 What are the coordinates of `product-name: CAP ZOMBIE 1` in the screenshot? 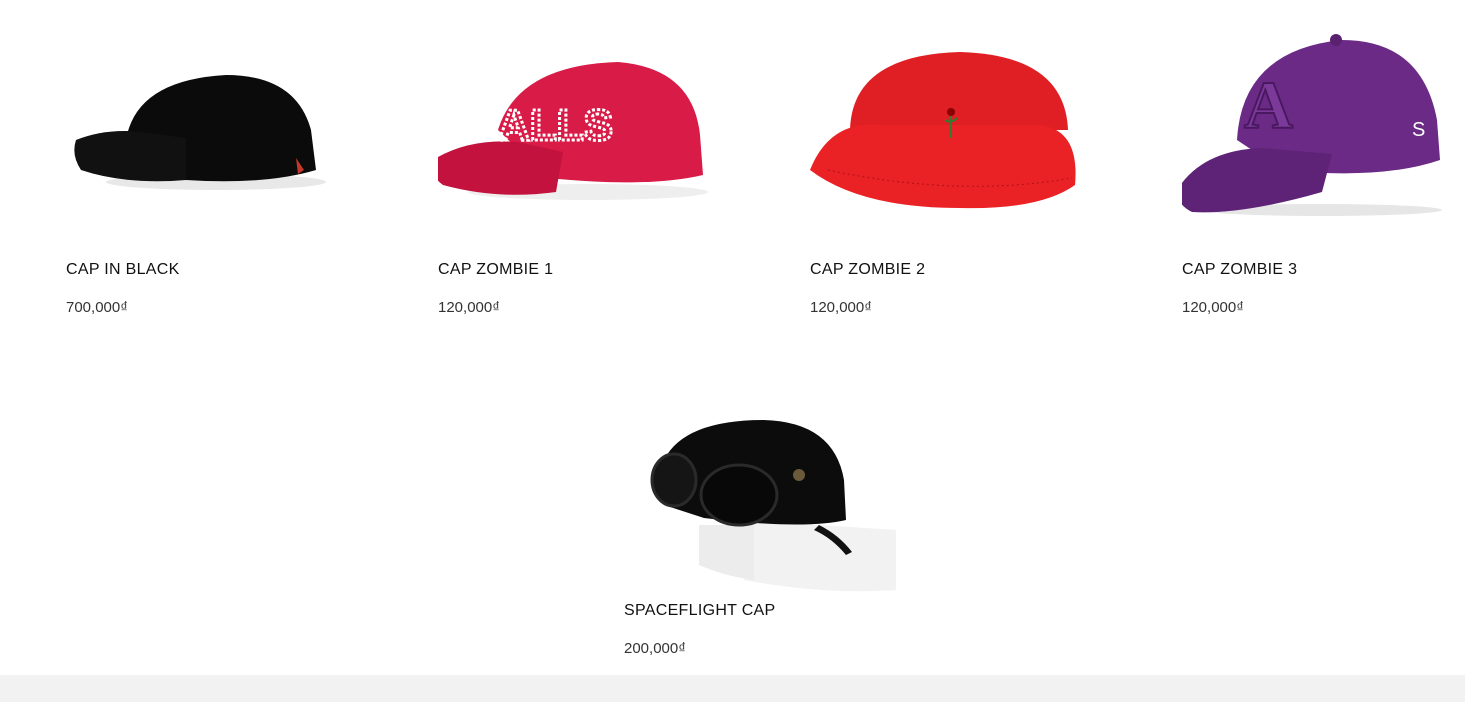 It's located at (495, 270).